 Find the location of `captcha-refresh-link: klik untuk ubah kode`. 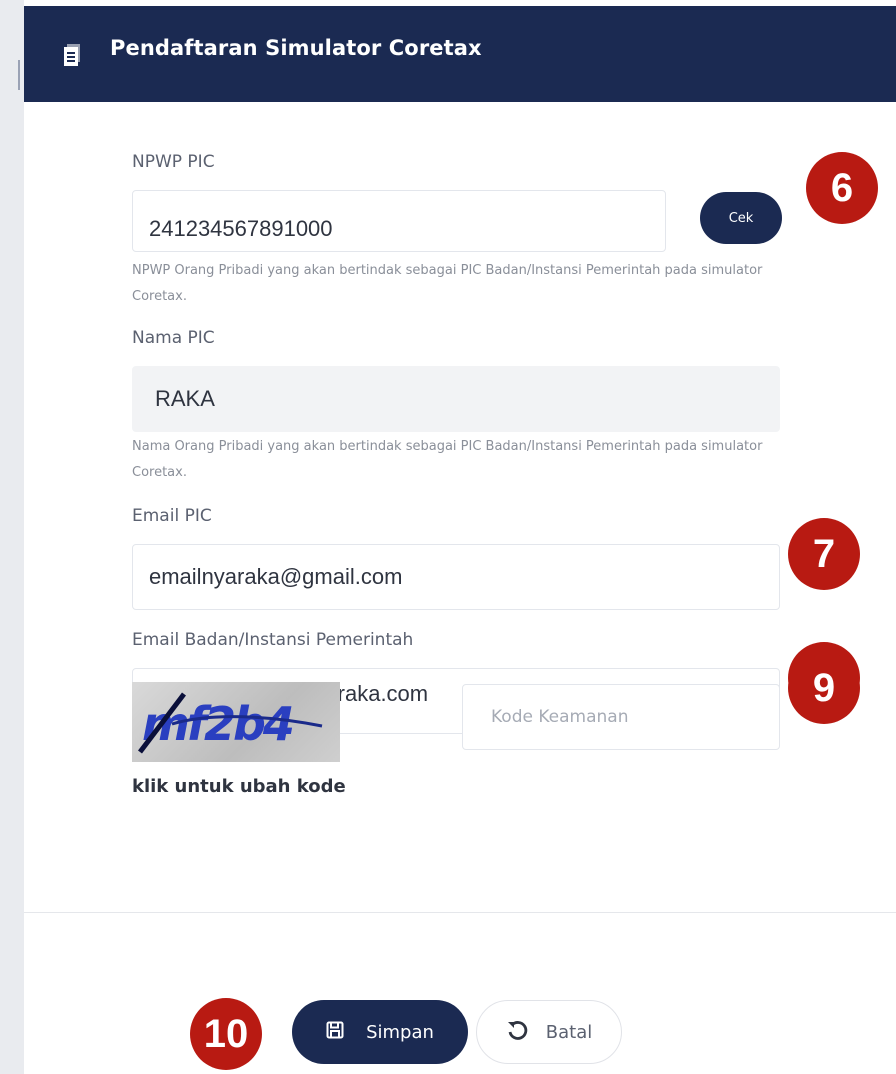

captcha-refresh-link: klik untuk ubah kode is located at coordinates (239, 786).